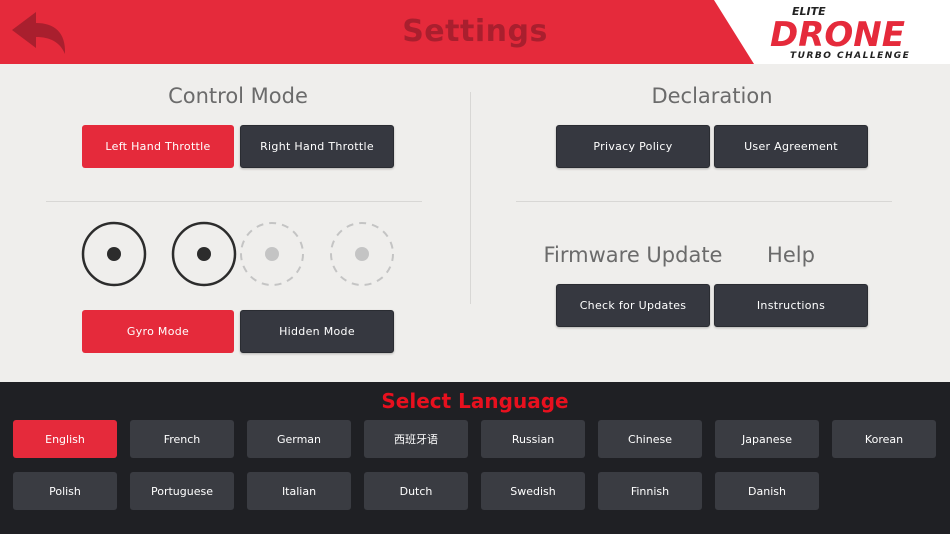 This screenshot has height=534, width=950. What do you see at coordinates (416, 439) in the screenshot?
I see `language-button-spanish: 西班牙语` at bounding box center [416, 439].